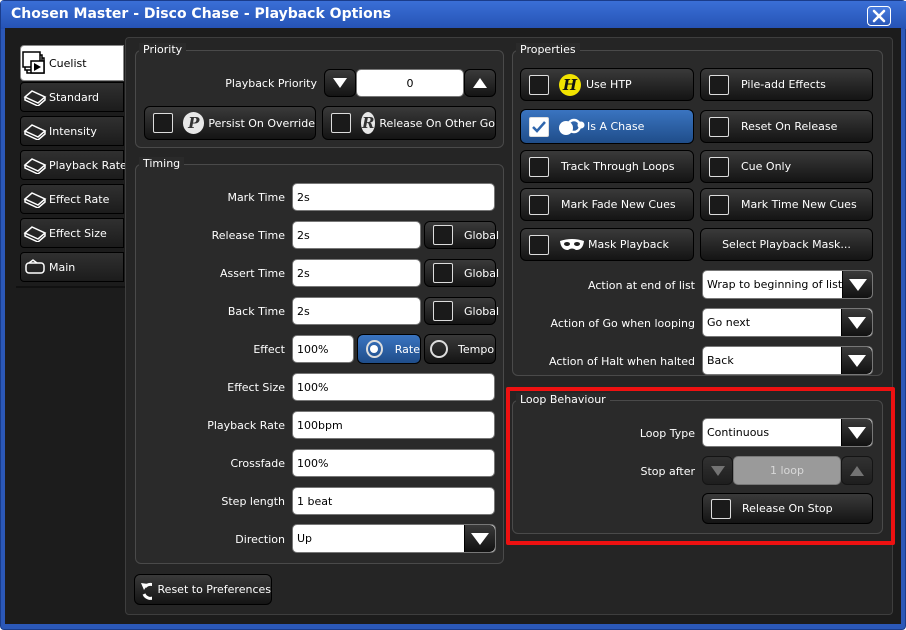  What do you see at coordinates (203, 589) in the screenshot?
I see `reset-to-preferences-button: Reset to Preferences` at bounding box center [203, 589].